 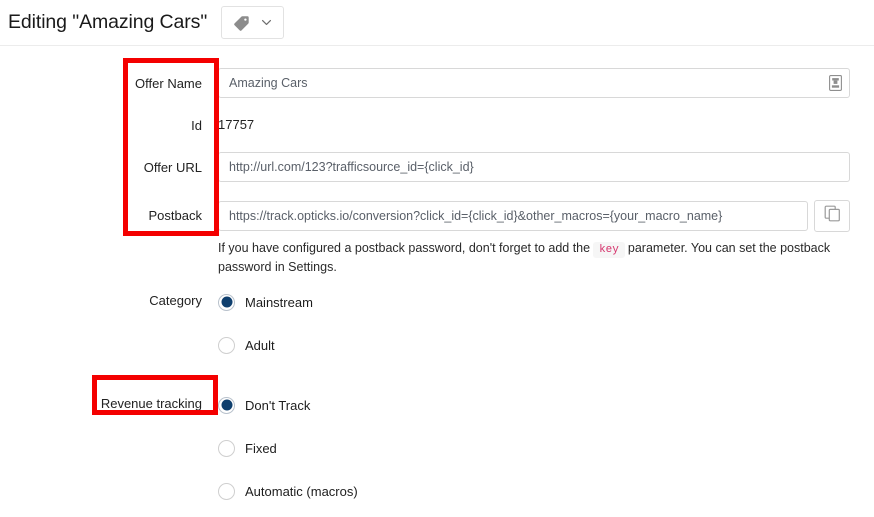 I want to click on form-row-id: Id 17757, so click(x=437, y=125).